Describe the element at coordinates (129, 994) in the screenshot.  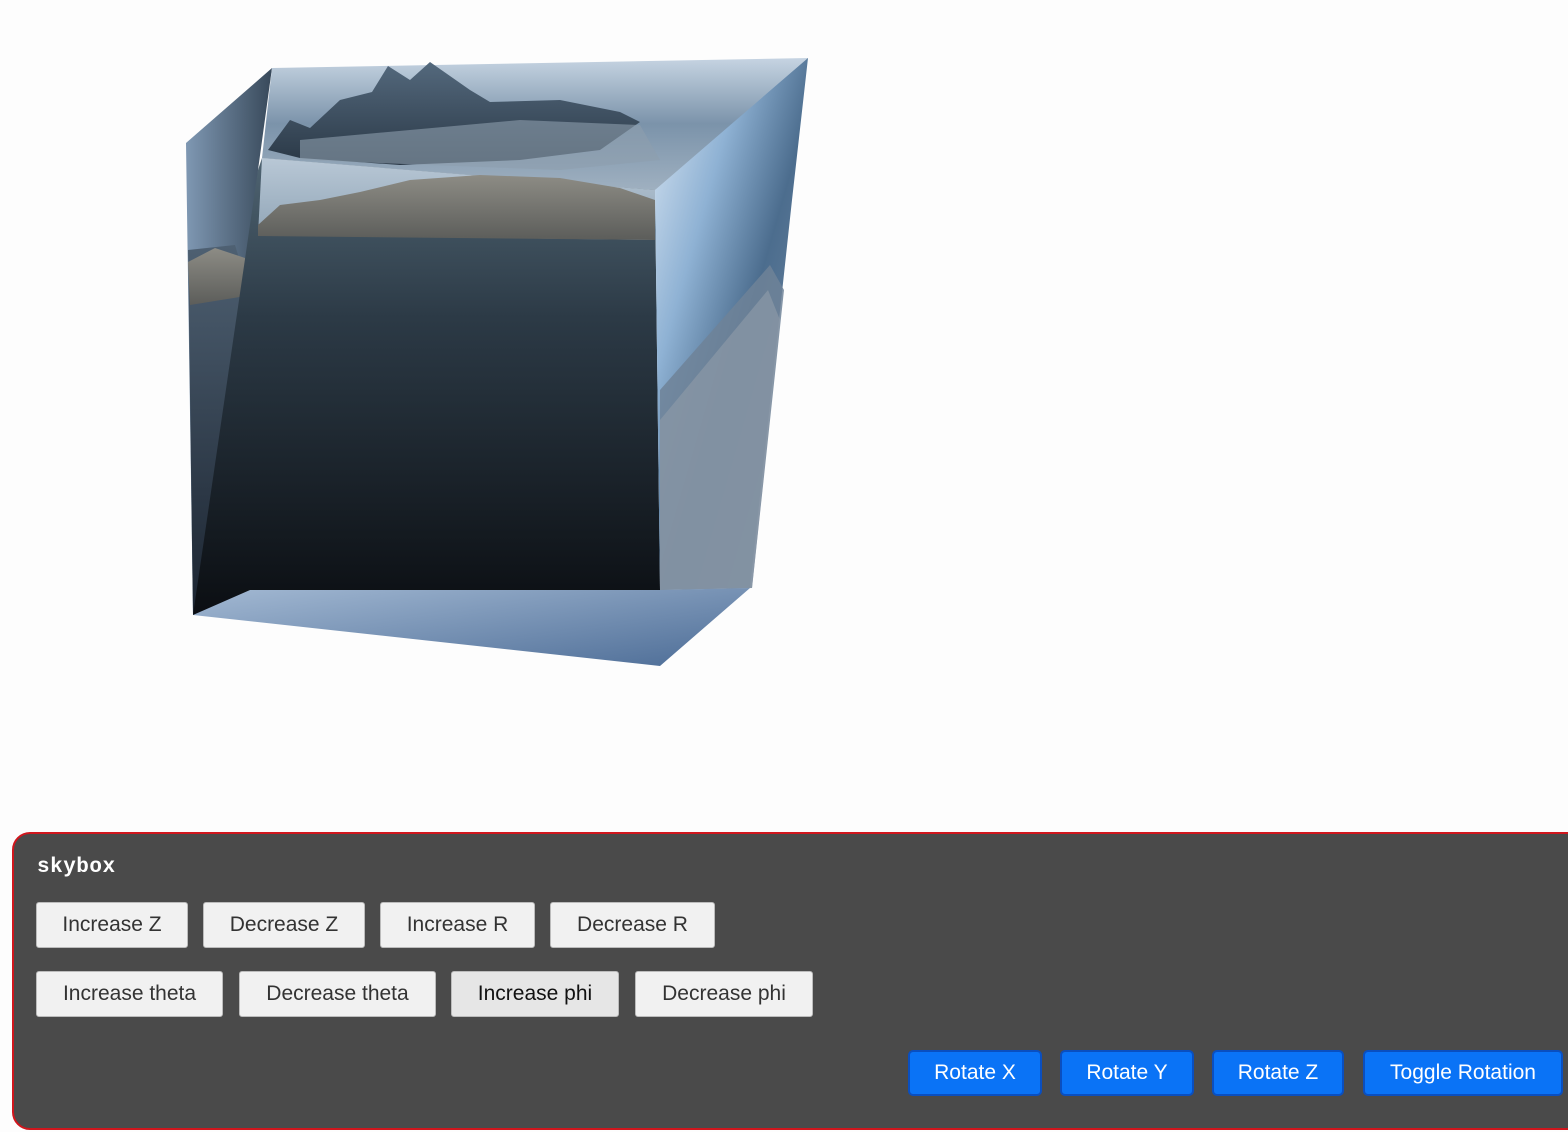
I see `increase-theta-button: Increase theta` at that location.